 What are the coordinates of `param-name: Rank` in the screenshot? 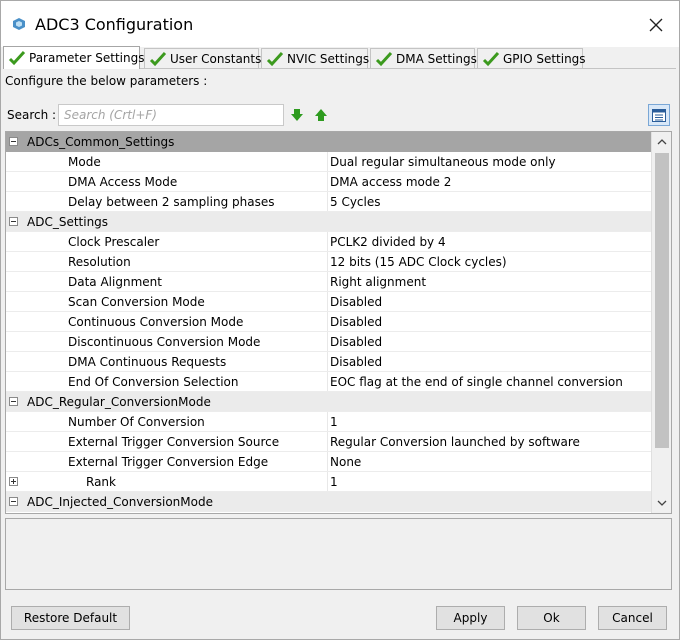 It's located at (101, 482).